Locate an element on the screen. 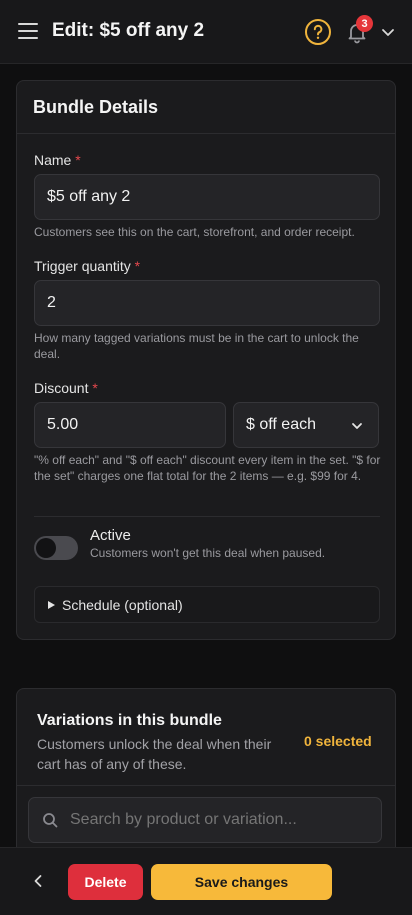 The width and height of the screenshot is (412, 915). selected-count: 0 selected is located at coordinates (338, 741).